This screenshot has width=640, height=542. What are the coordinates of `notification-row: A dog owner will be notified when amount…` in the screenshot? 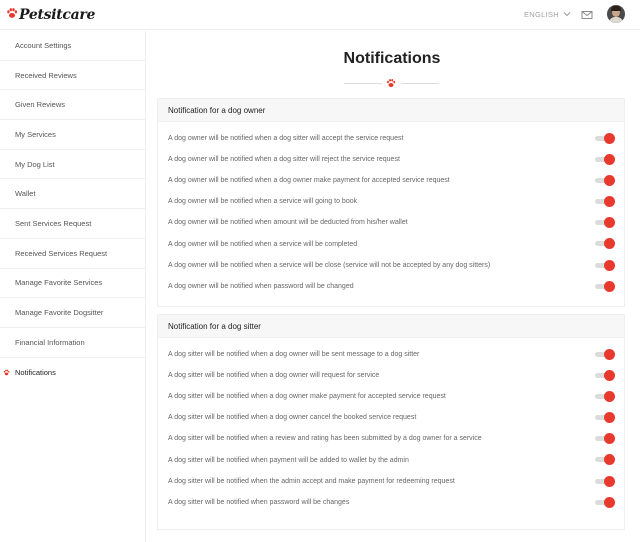 It's located at (391, 222).